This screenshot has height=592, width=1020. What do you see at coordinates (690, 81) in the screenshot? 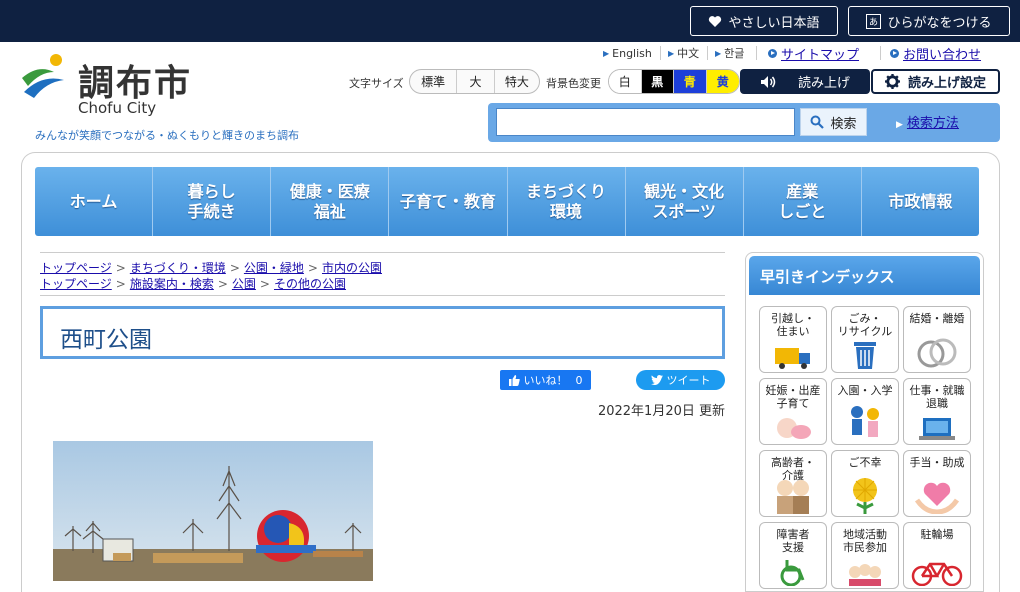
I see `bg-blue: 青` at bounding box center [690, 81].